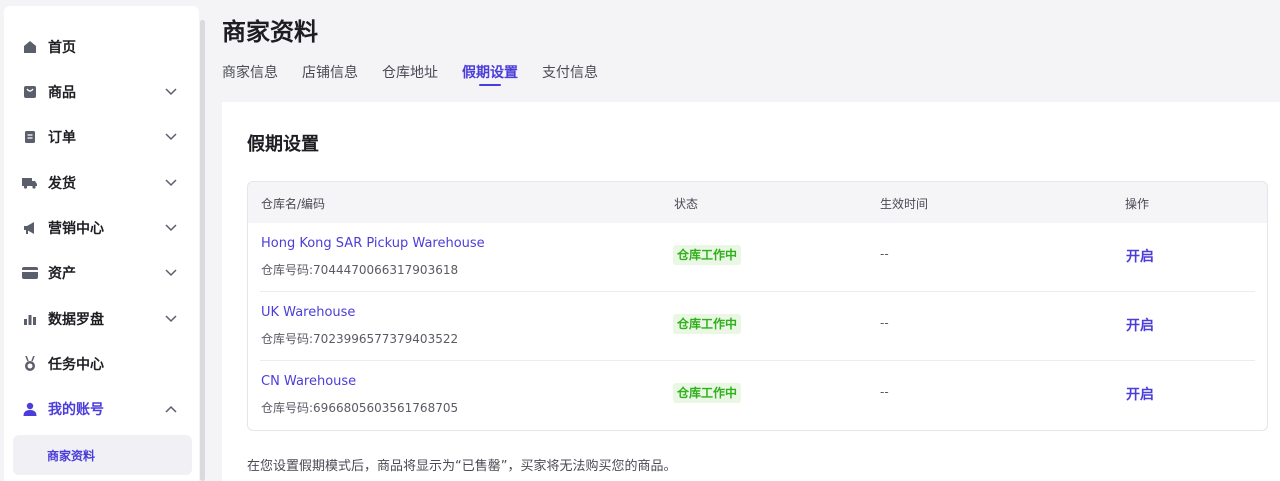 This screenshot has height=481, width=1280. What do you see at coordinates (101, 137) in the screenshot?
I see `sidebar-item-orders: 订单` at bounding box center [101, 137].